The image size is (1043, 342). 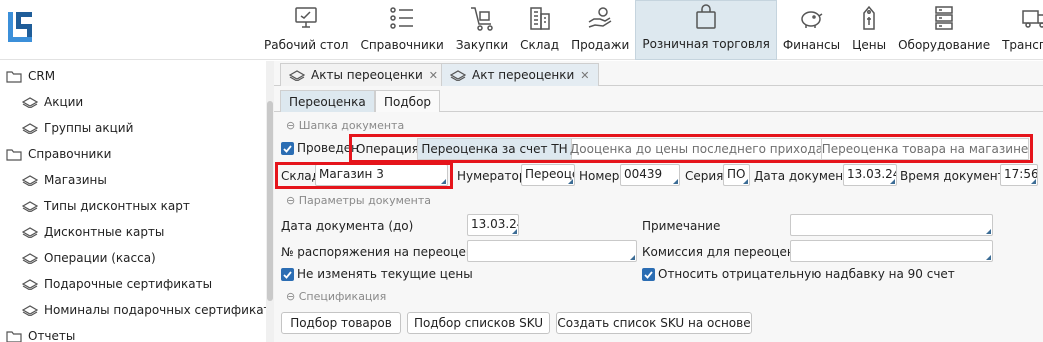 I want to click on number-field: 00439, so click(x=650, y=175).